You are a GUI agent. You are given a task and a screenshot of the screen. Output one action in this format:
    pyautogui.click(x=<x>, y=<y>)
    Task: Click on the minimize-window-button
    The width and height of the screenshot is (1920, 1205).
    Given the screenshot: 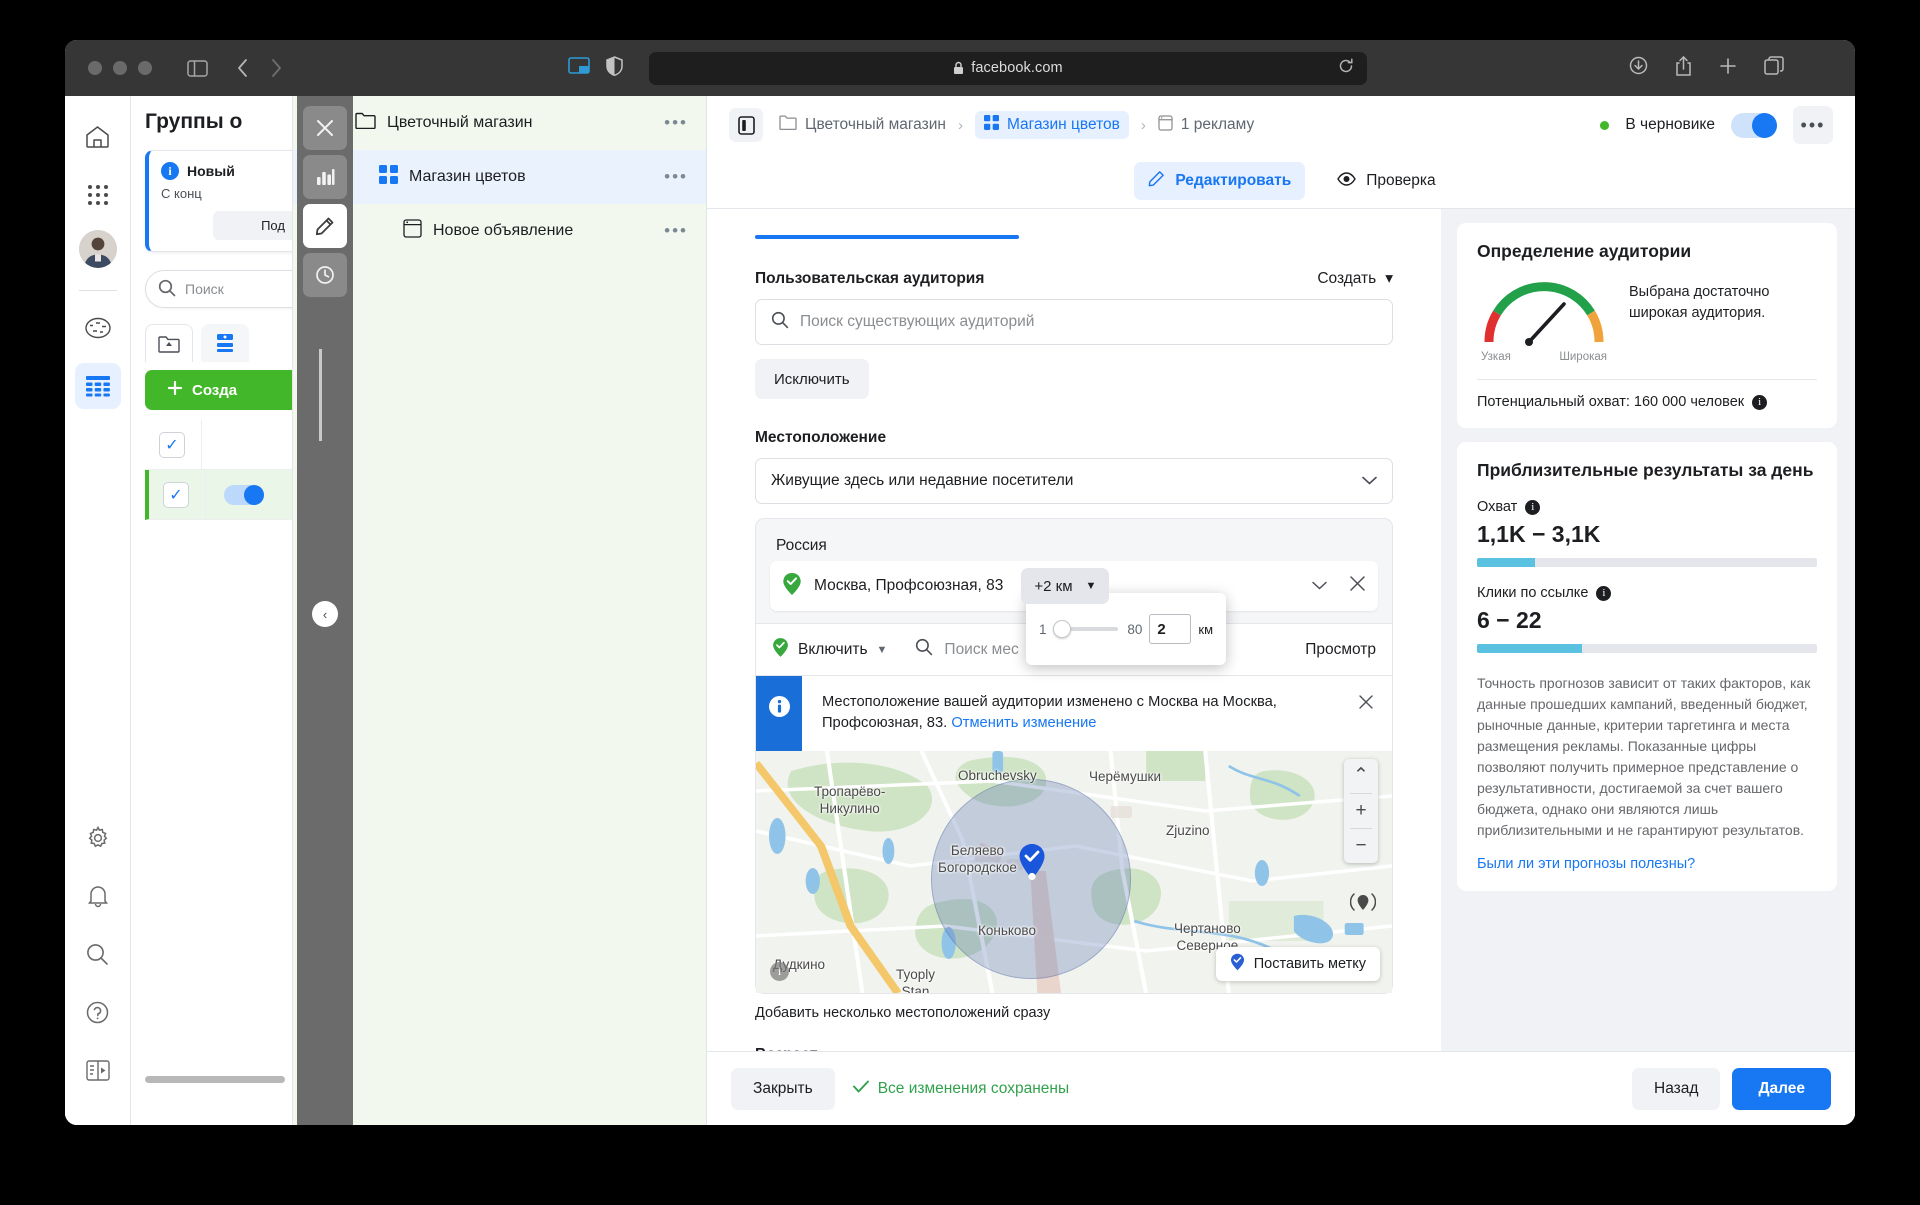 What is the action you would take?
    pyautogui.click(x=120, y=68)
    